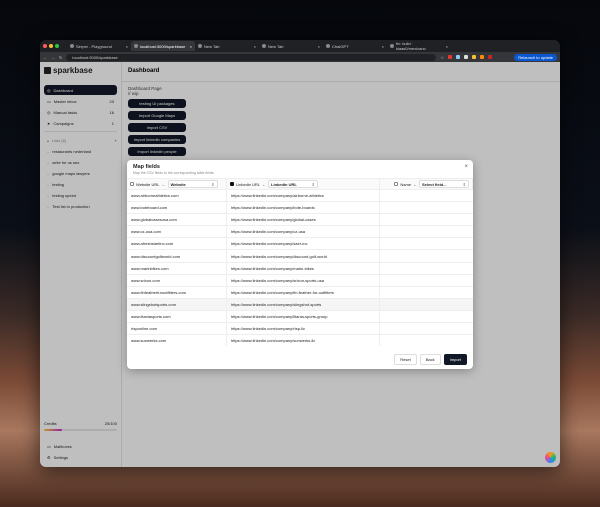 This screenshot has height=507, width=600. I want to click on website-cell: www.discountgolfworld.com, so click(177, 256).